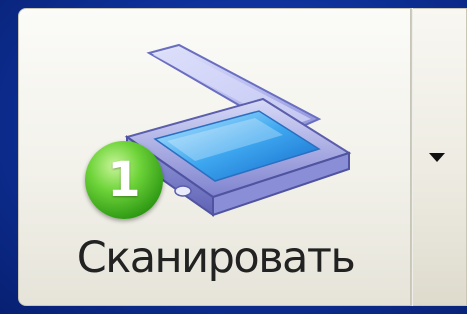 This screenshot has width=467, height=314. I want to click on scan-dropdown-button, so click(440, 157).